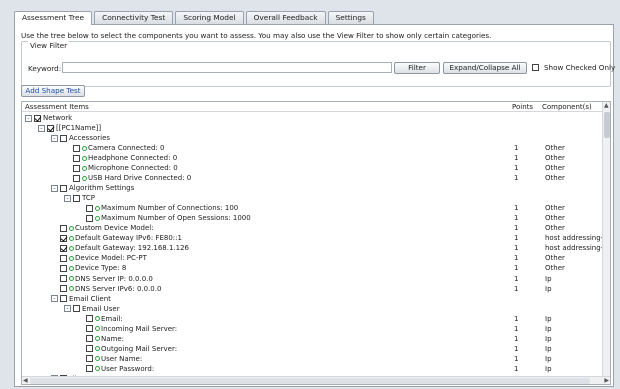  I want to click on scroll-right-icon: ▶, so click(606, 380).